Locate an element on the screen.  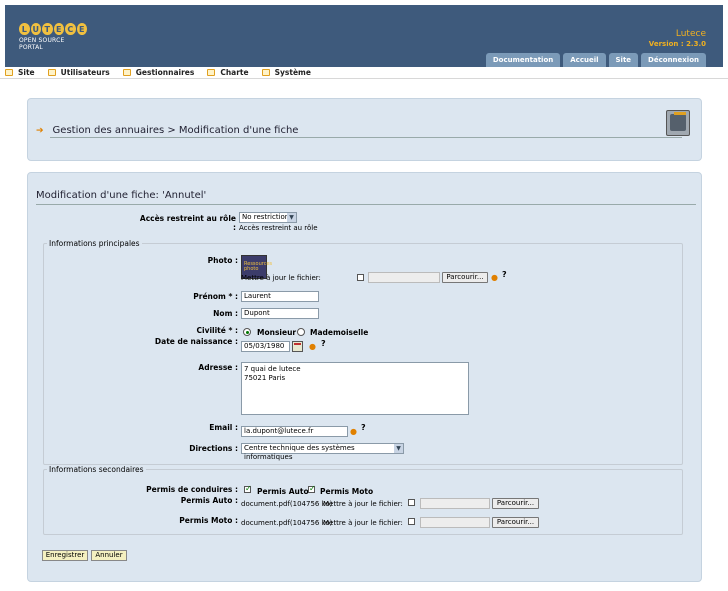
menu-item-site: Site is located at coordinates (20, 72).